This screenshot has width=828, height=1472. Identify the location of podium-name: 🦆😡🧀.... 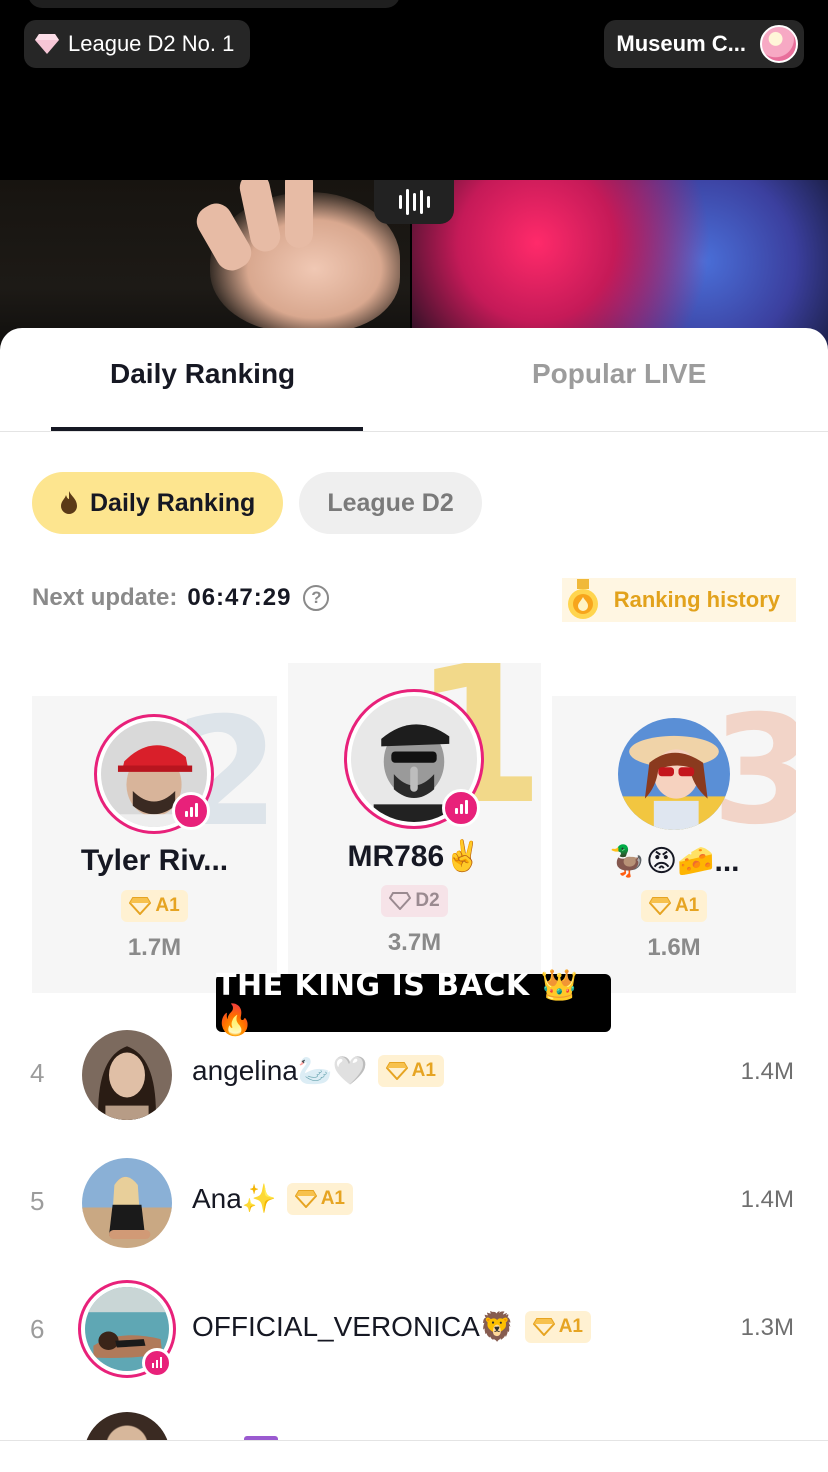
(674, 861).